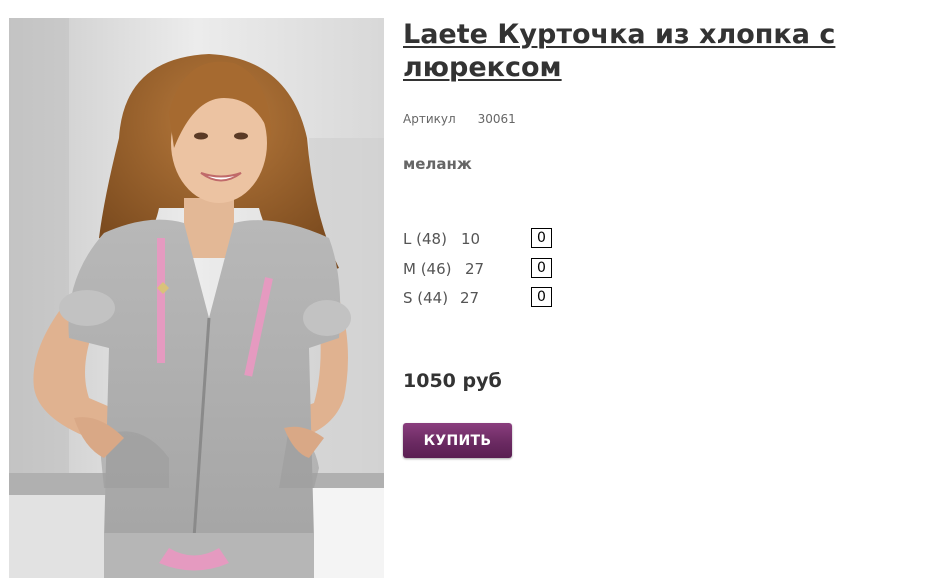 The width and height of the screenshot is (927, 584). I want to click on sku-label: Артикул, so click(429, 119).